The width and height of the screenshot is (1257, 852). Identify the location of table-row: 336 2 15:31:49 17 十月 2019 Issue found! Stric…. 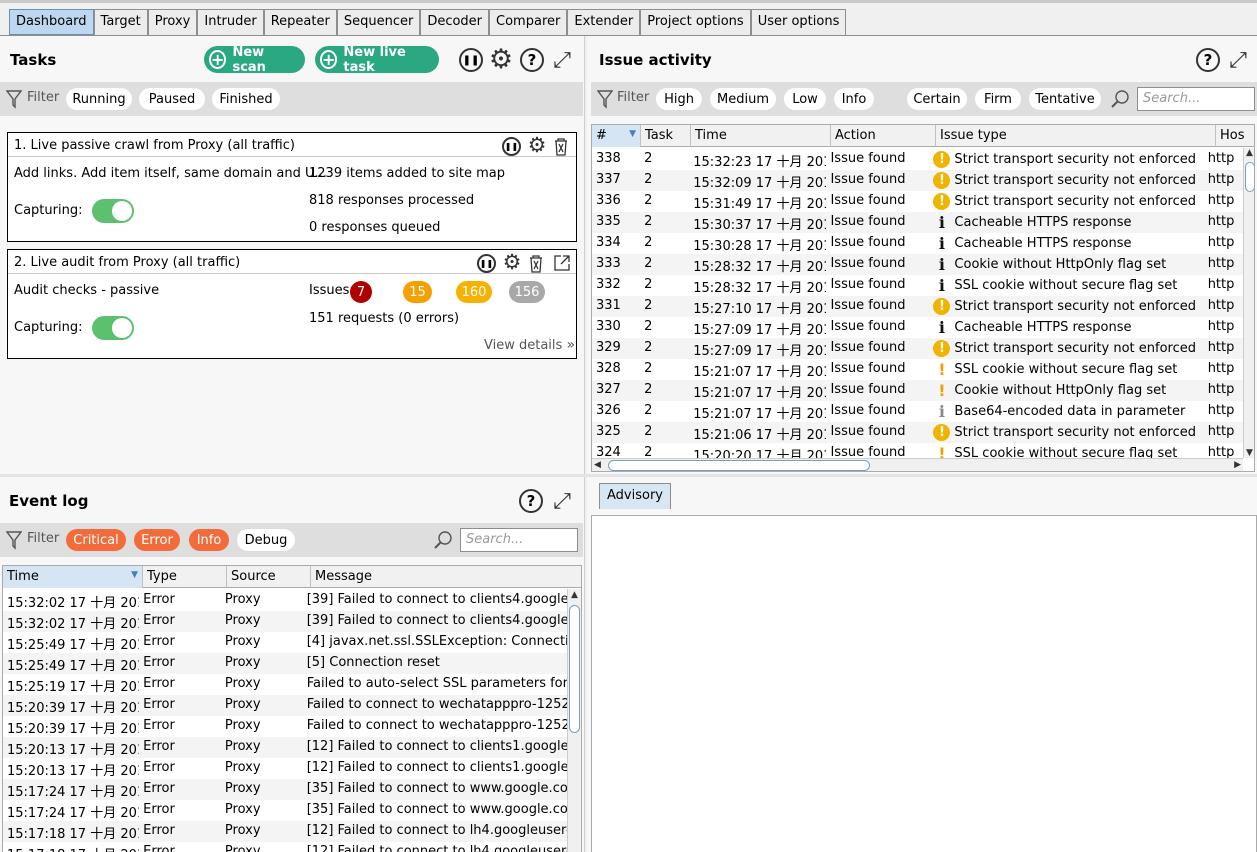
(917, 201).